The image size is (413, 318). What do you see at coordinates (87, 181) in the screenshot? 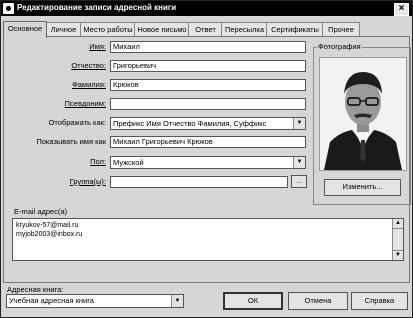
I see `groups-label: Группа(ы):` at bounding box center [87, 181].